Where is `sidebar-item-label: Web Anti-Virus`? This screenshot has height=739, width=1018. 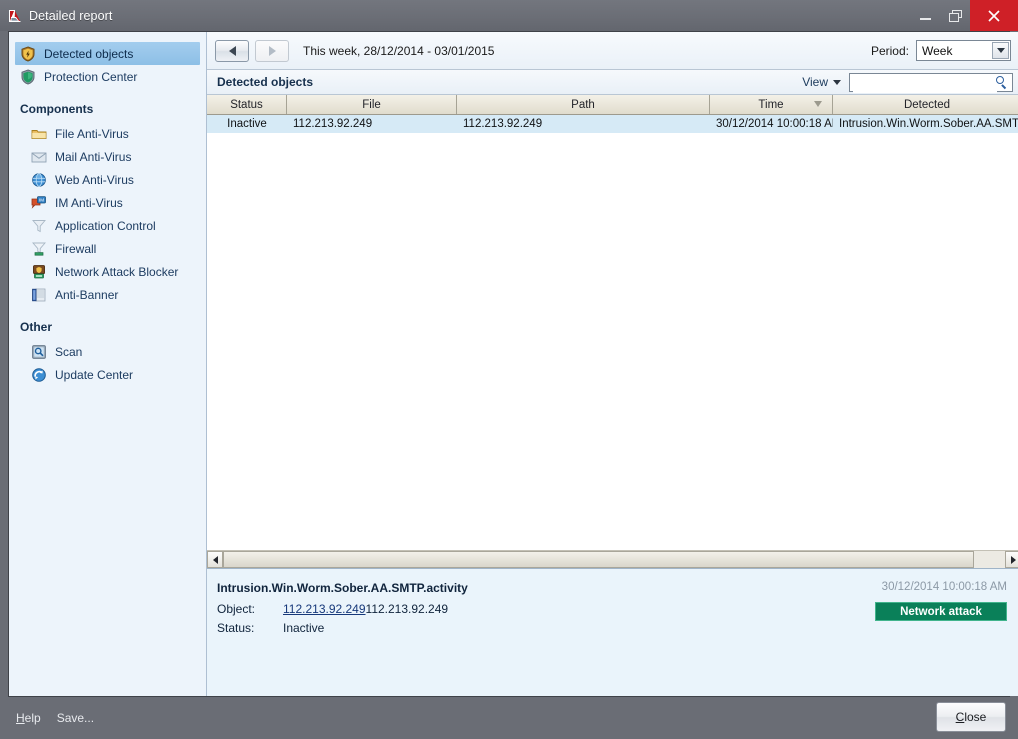 sidebar-item-label: Web Anti-Virus is located at coordinates (94, 179).